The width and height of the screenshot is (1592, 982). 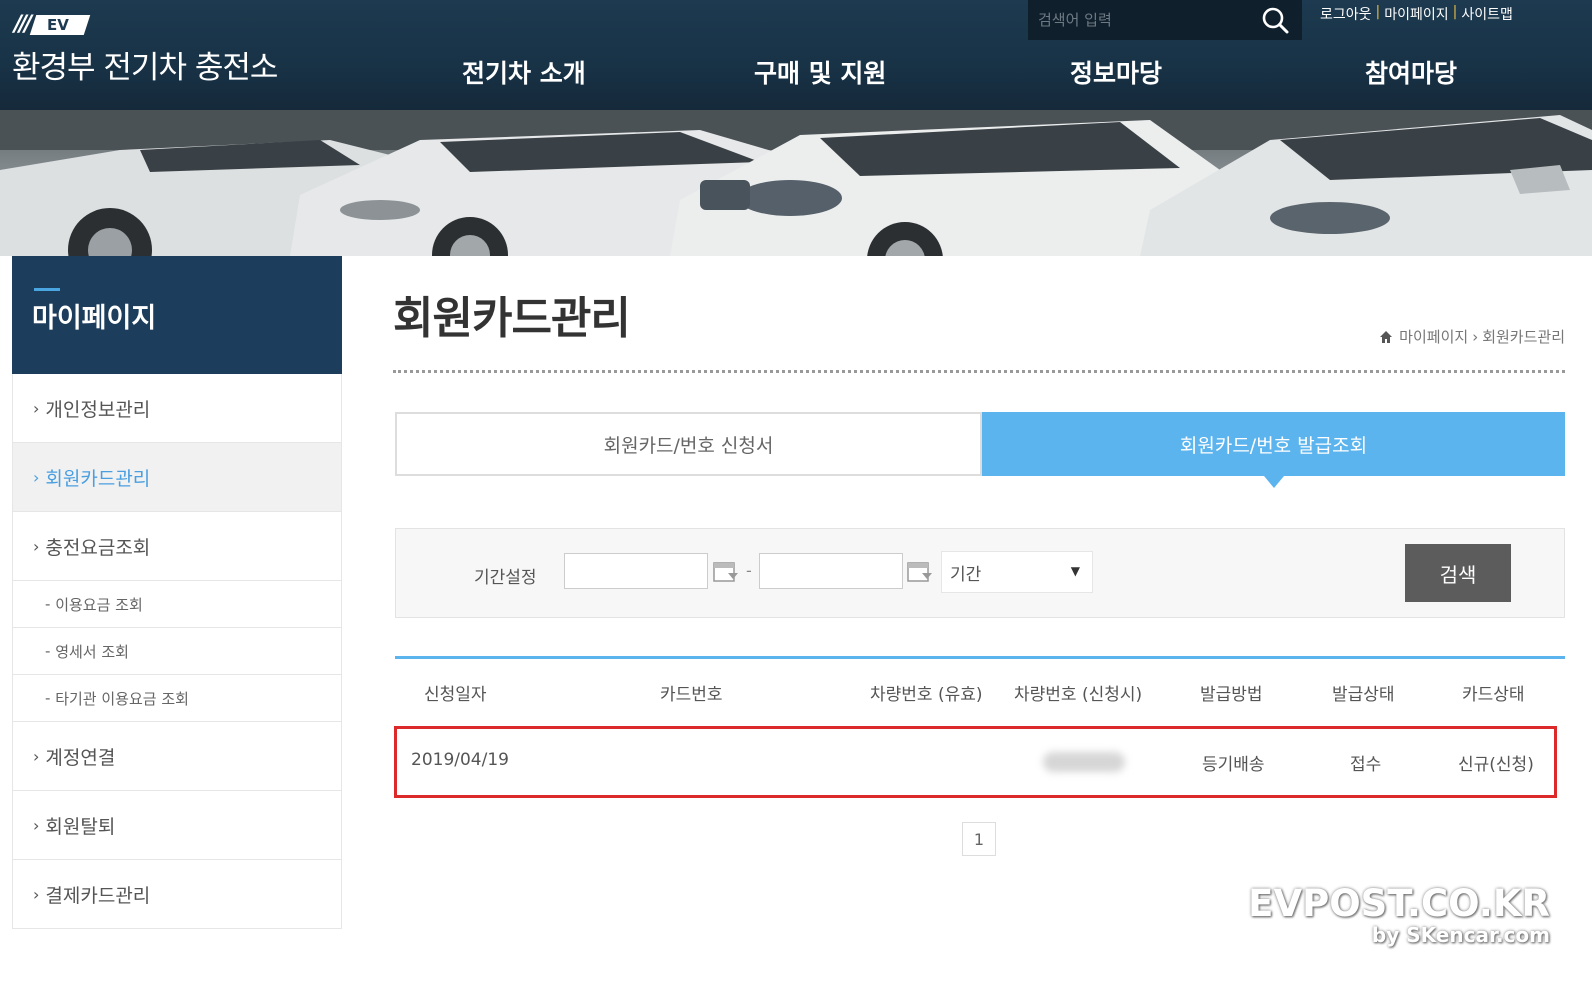 I want to click on home-icon, so click(x=1386, y=337).